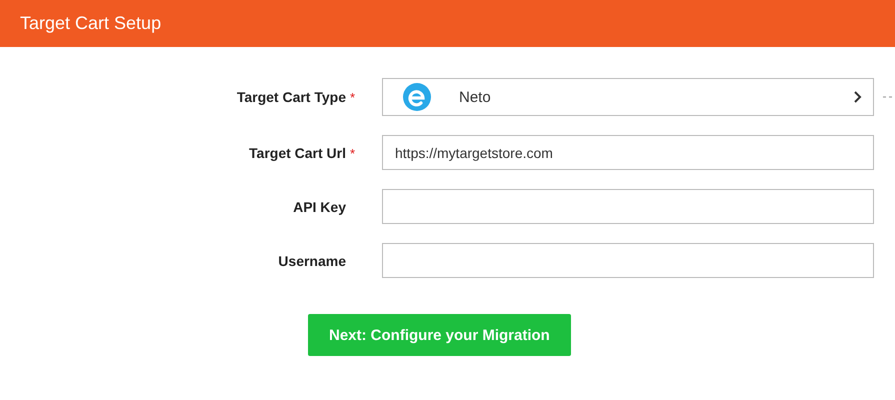 The image size is (895, 400). What do you see at coordinates (628, 152) in the screenshot?
I see `text-field: https://mytargetstore.com` at bounding box center [628, 152].